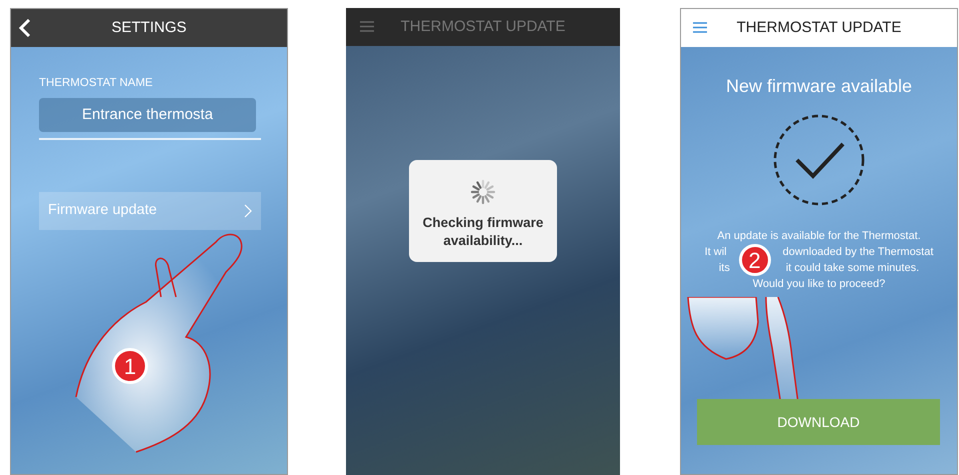 The height and width of the screenshot is (475, 959). What do you see at coordinates (819, 236) in the screenshot?
I see `message-text: An update is available for the Thermostat.` at bounding box center [819, 236].